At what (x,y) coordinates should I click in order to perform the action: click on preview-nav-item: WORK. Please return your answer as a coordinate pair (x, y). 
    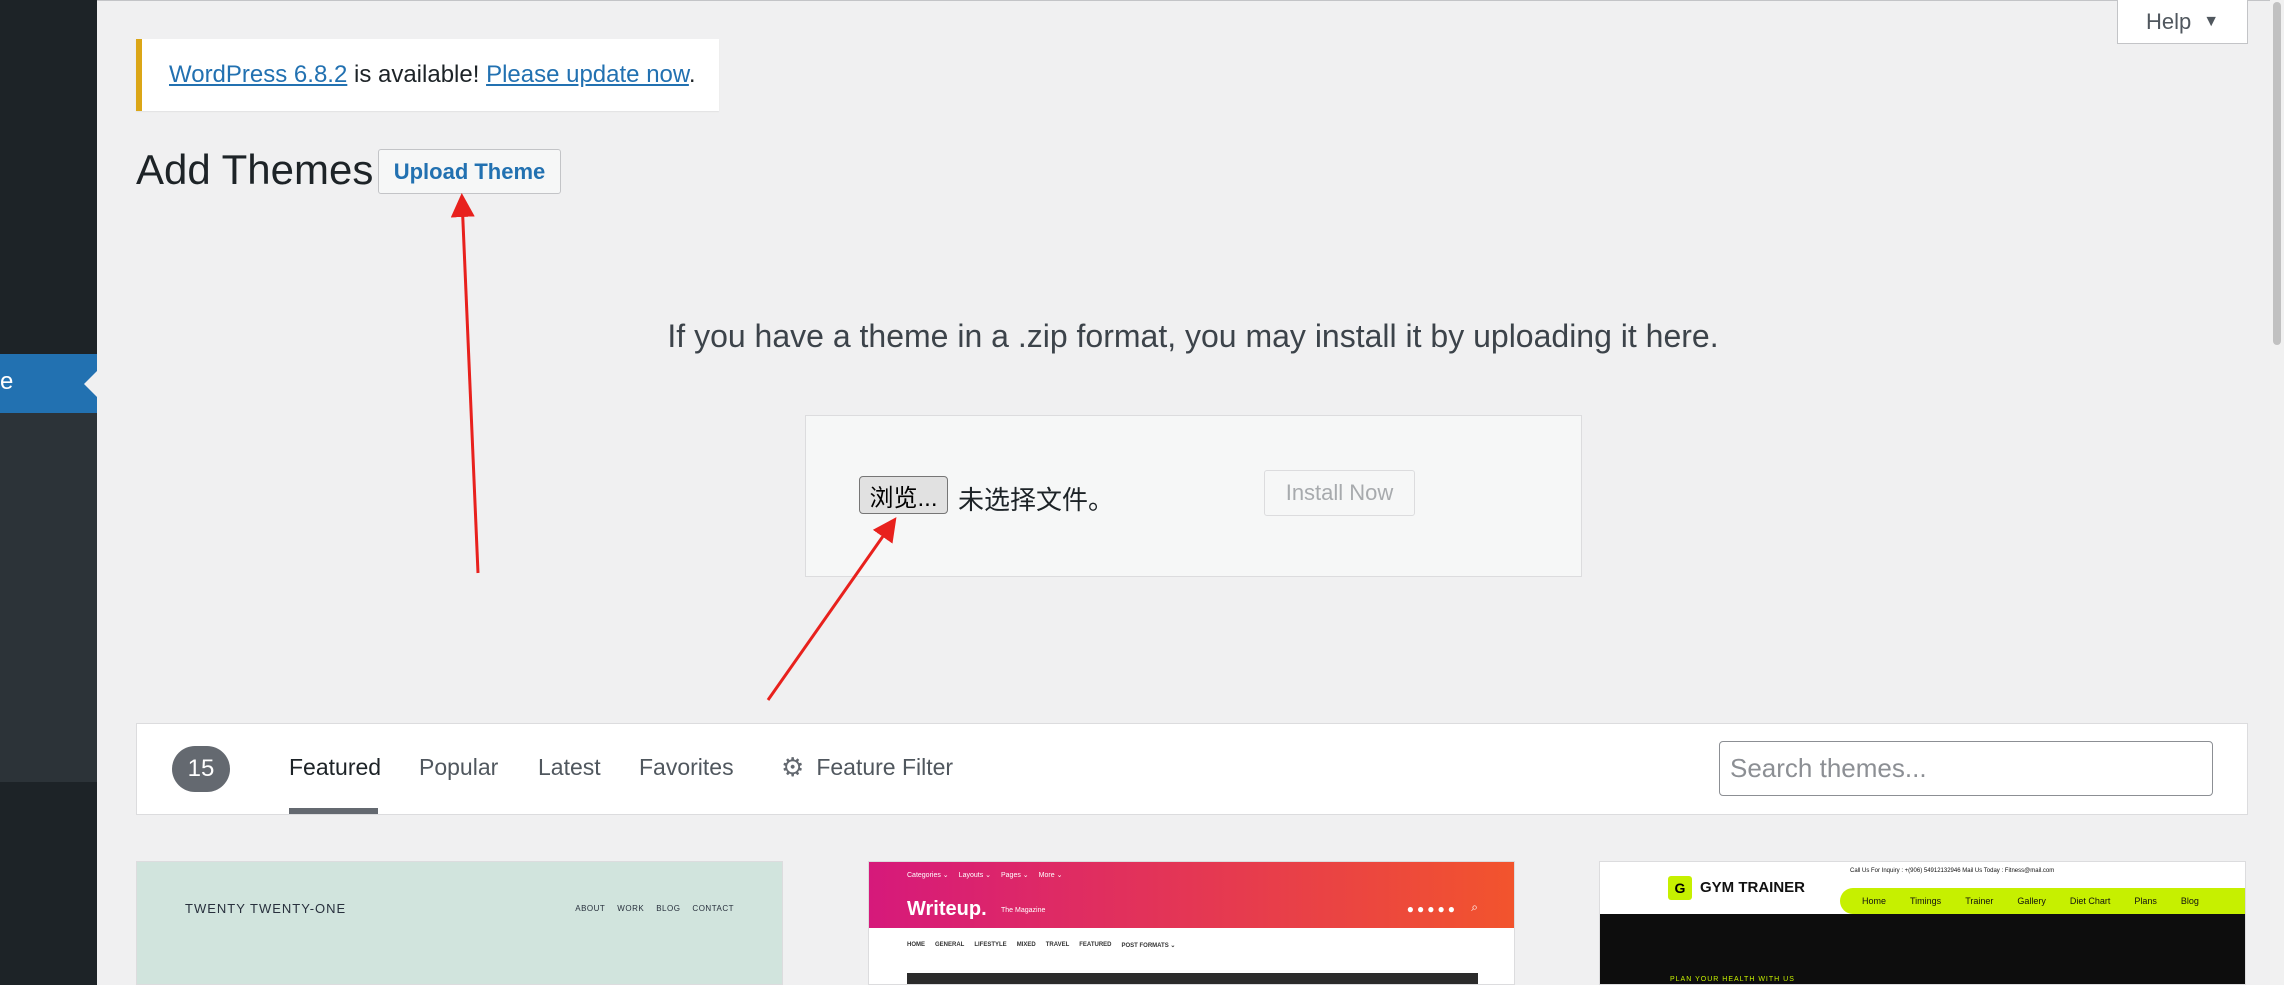
    Looking at the image, I should click on (631, 908).